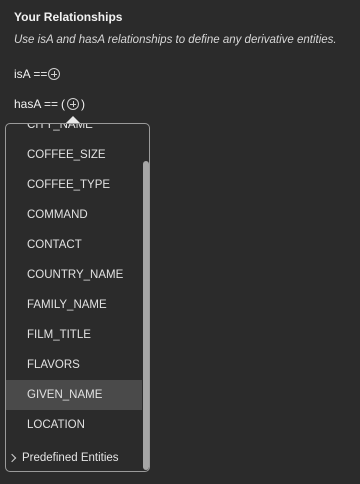 This screenshot has height=484, width=360. What do you see at coordinates (74, 425) in the screenshot?
I see `entity-option: LOCATION` at bounding box center [74, 425].